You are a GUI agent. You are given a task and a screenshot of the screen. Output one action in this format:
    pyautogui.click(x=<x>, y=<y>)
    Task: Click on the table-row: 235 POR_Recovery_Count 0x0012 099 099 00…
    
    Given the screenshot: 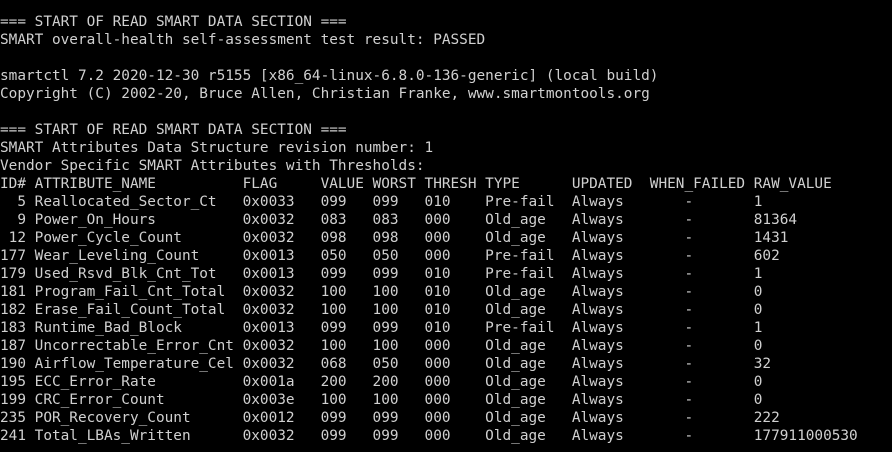 What is the action you would take?
    pyautogui.click(x=390, y=418)
    